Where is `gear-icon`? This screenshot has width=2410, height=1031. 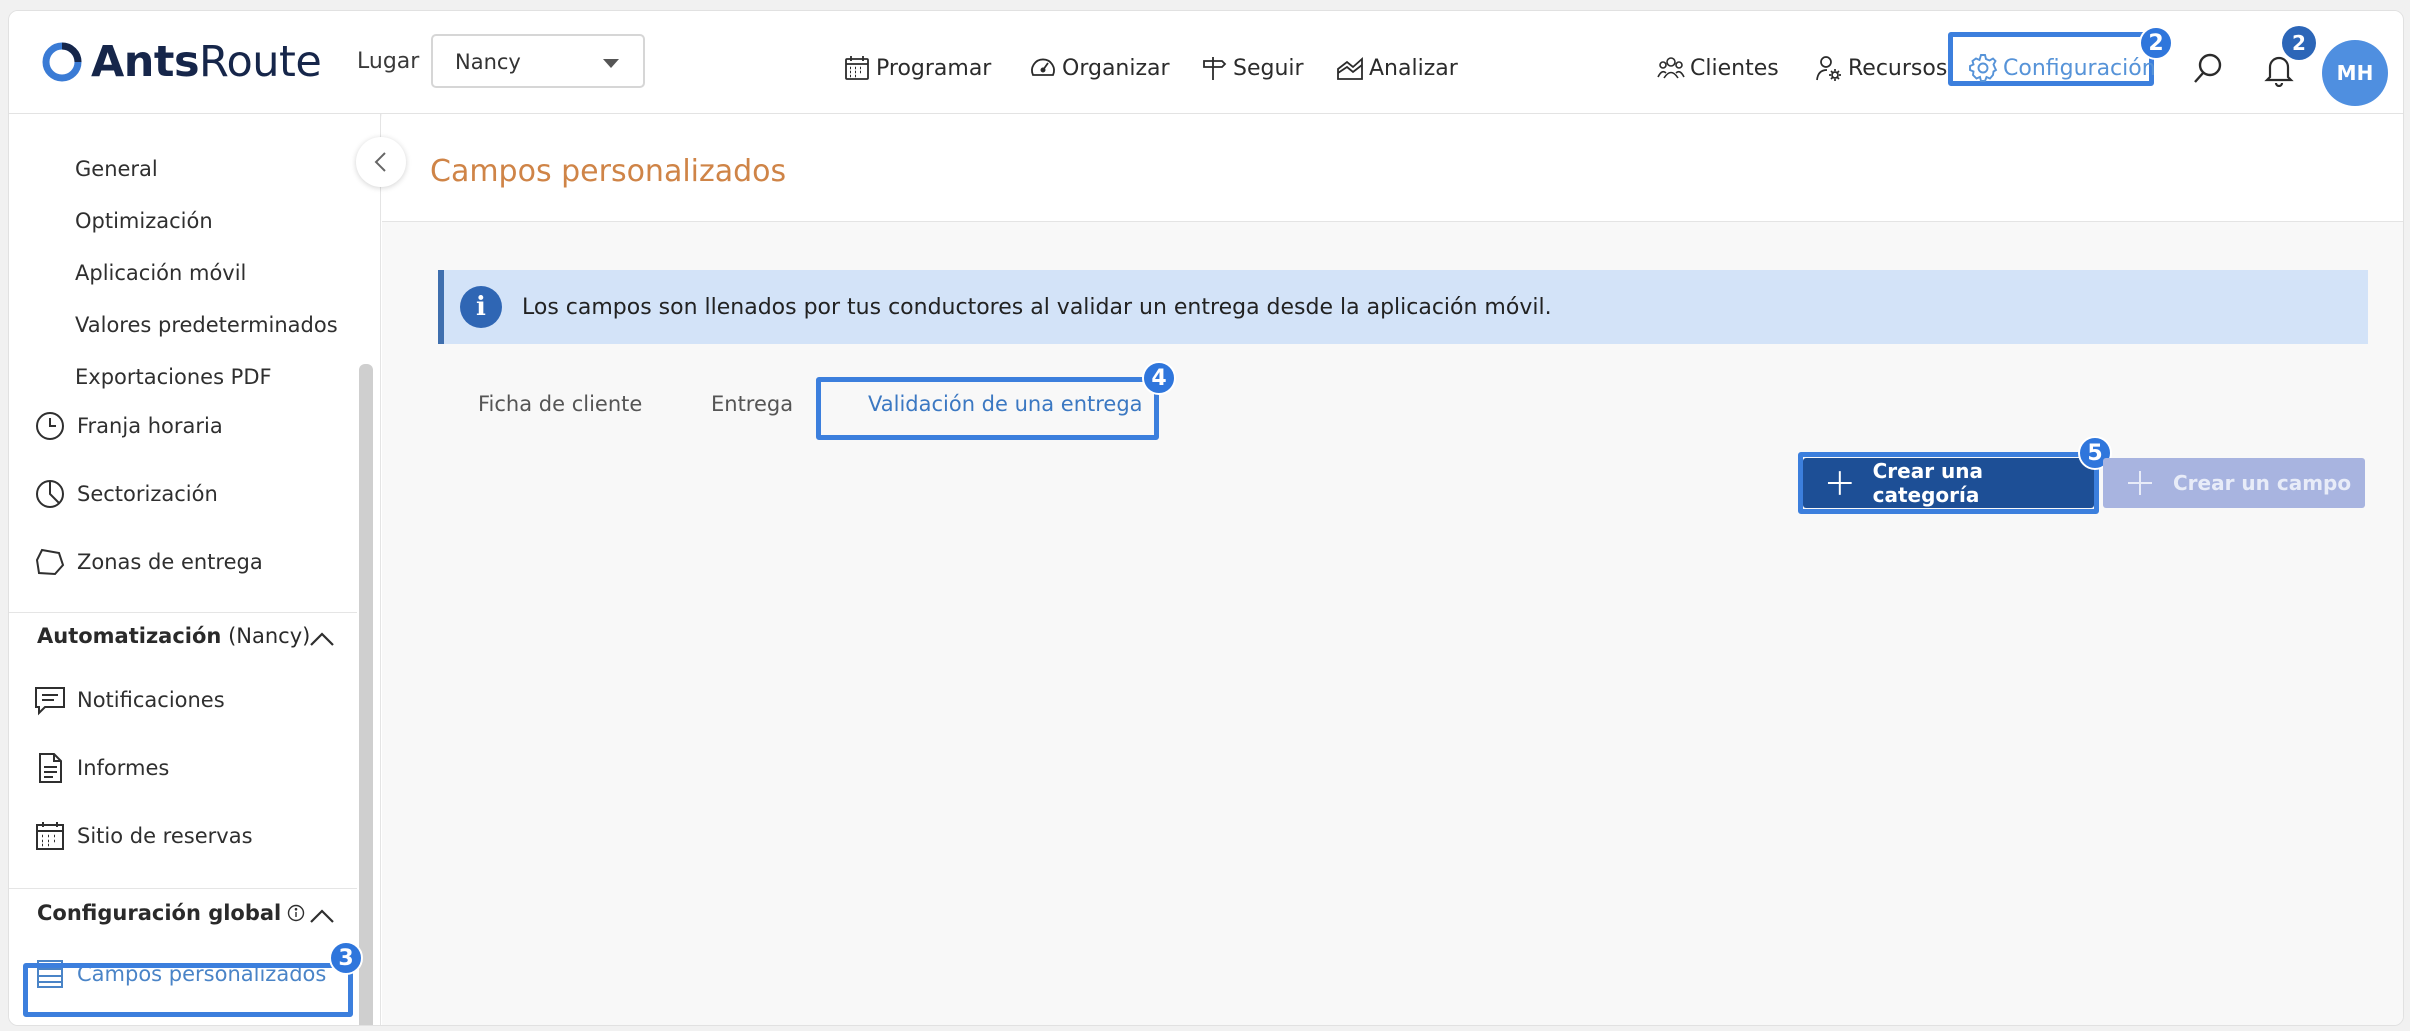 gear-icon is located at coordinates (1983, 68).